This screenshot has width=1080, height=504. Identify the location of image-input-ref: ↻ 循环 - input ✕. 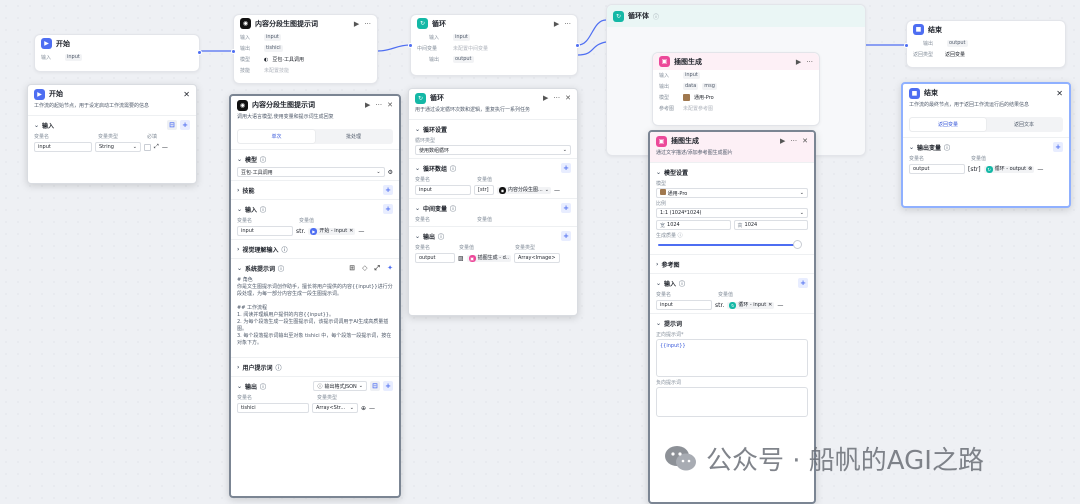
(751, 305).